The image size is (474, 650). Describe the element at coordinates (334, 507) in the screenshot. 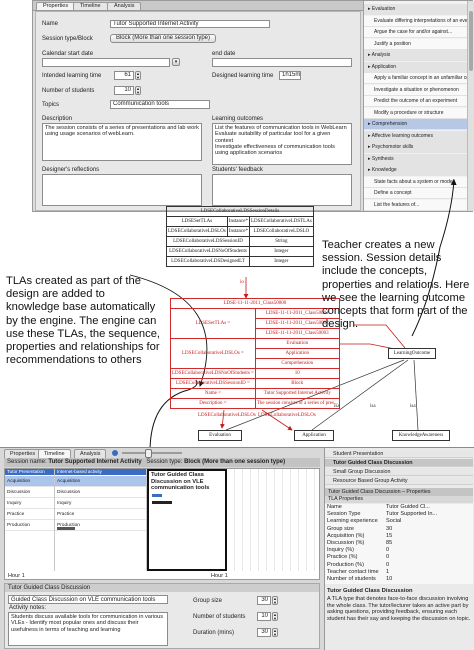

I see `property-key: Name` at that location.